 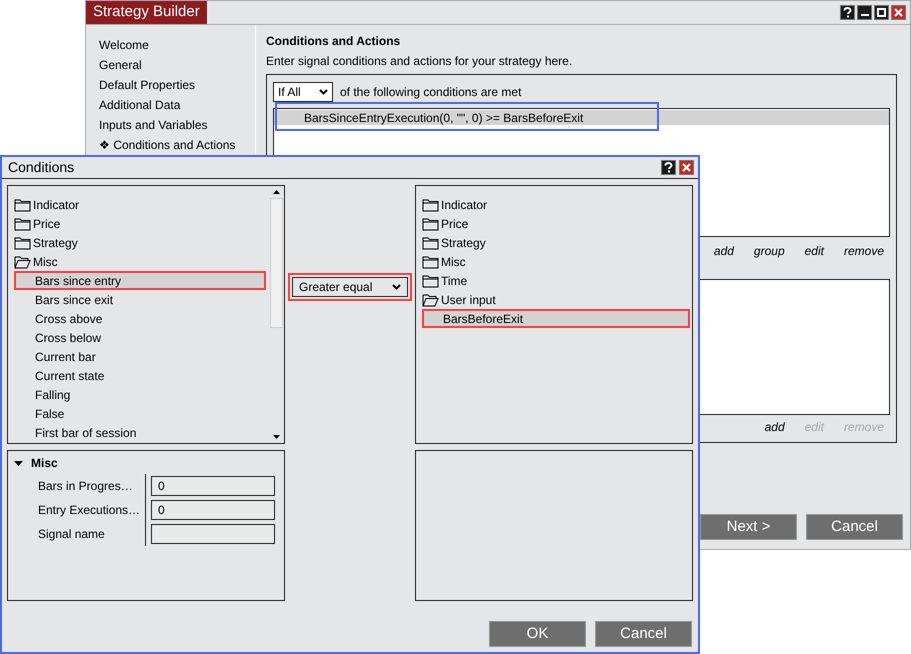 I want to click on minimize-icon, so click(x=864, y=12).